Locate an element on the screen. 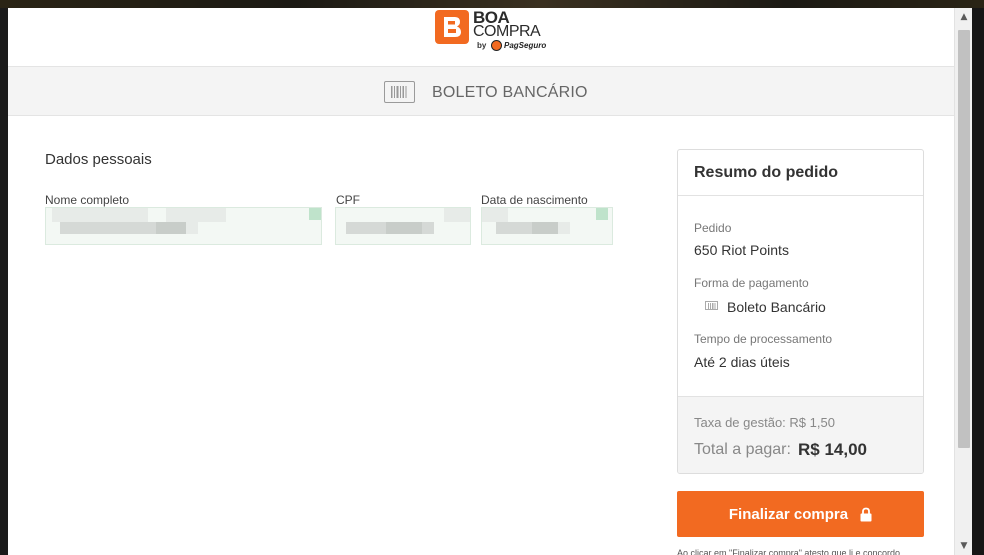 Image resolution: width=984 pixels, height=555 pixels. cpf-input is located at coordinates (403, 226).